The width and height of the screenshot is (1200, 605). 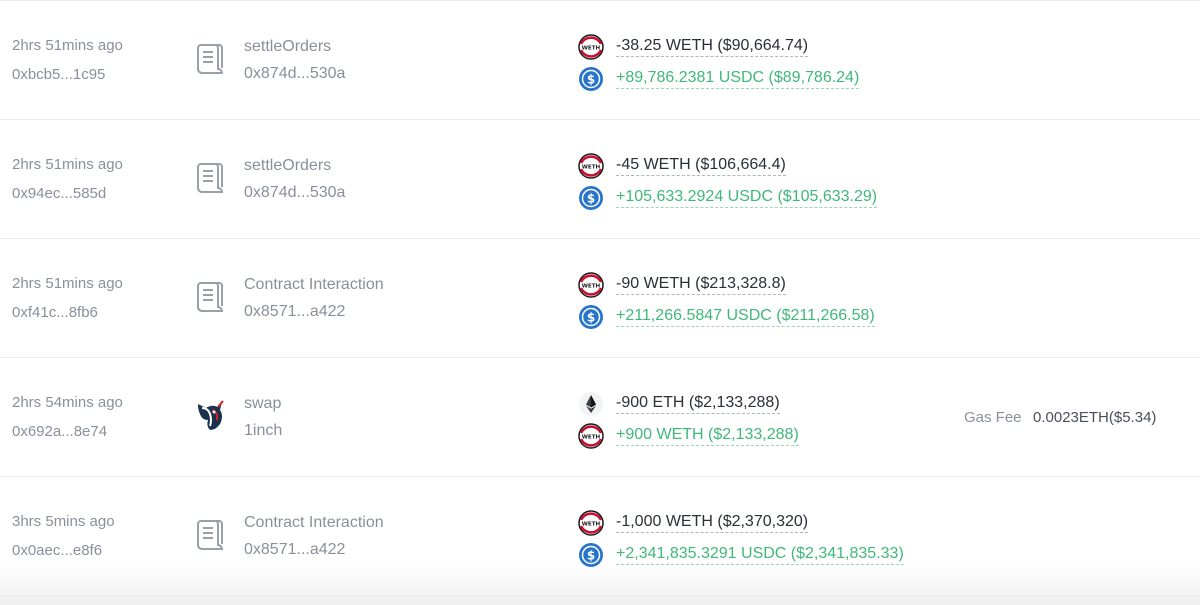 What do you see at coordinates (707, 435) in the screenshot?
I see `token-in-amount: +900 WETH ($2,133,288)` at bounding box center [707, 435].